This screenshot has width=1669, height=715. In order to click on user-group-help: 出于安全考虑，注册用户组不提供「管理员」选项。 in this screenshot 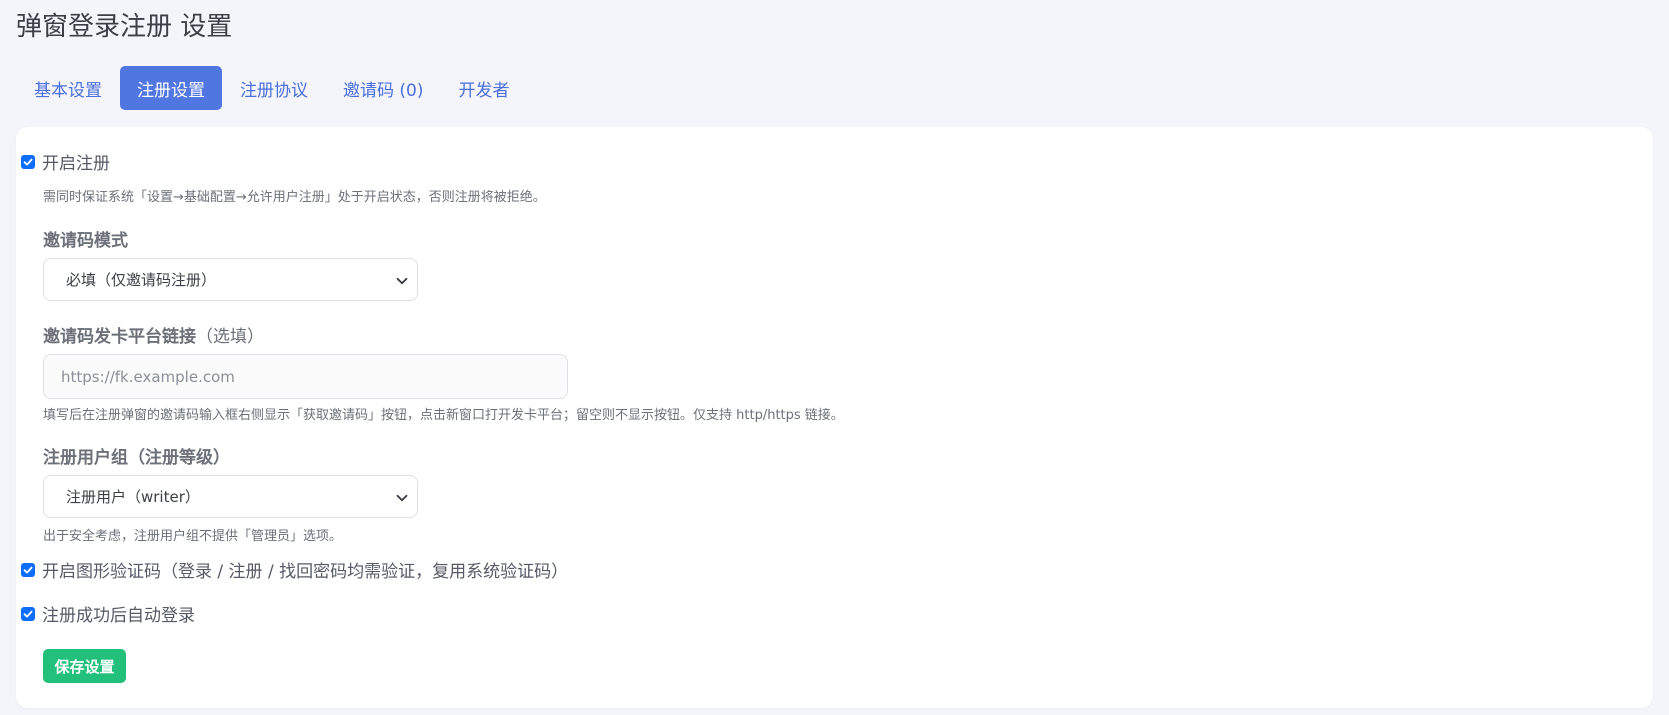, I will do `click(193, 536)`.